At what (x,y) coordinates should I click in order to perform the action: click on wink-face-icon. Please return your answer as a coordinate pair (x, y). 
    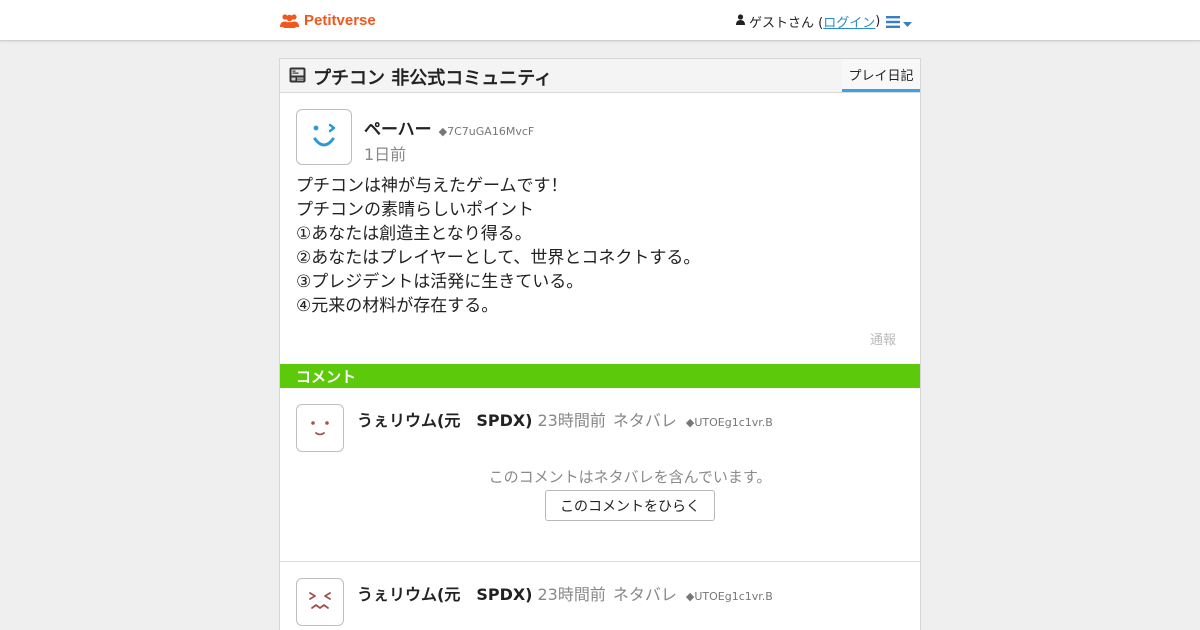
    Looking at the image, I should click on (324, 135).